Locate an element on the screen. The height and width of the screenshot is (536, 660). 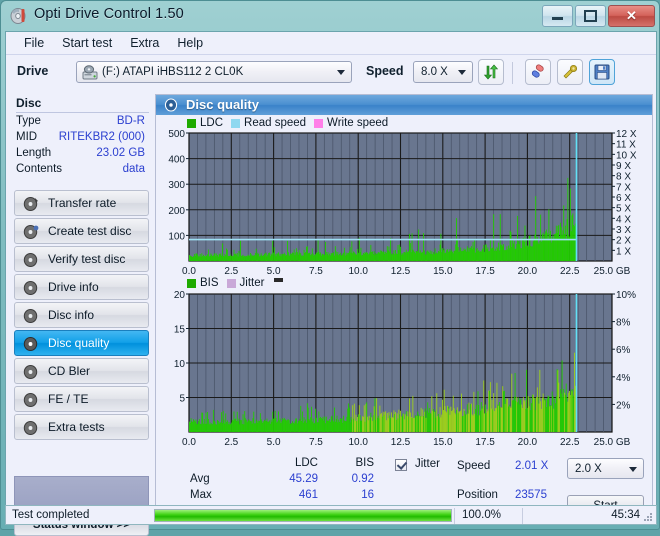
svg-text: 7 X is located at coordinates (623, 187).